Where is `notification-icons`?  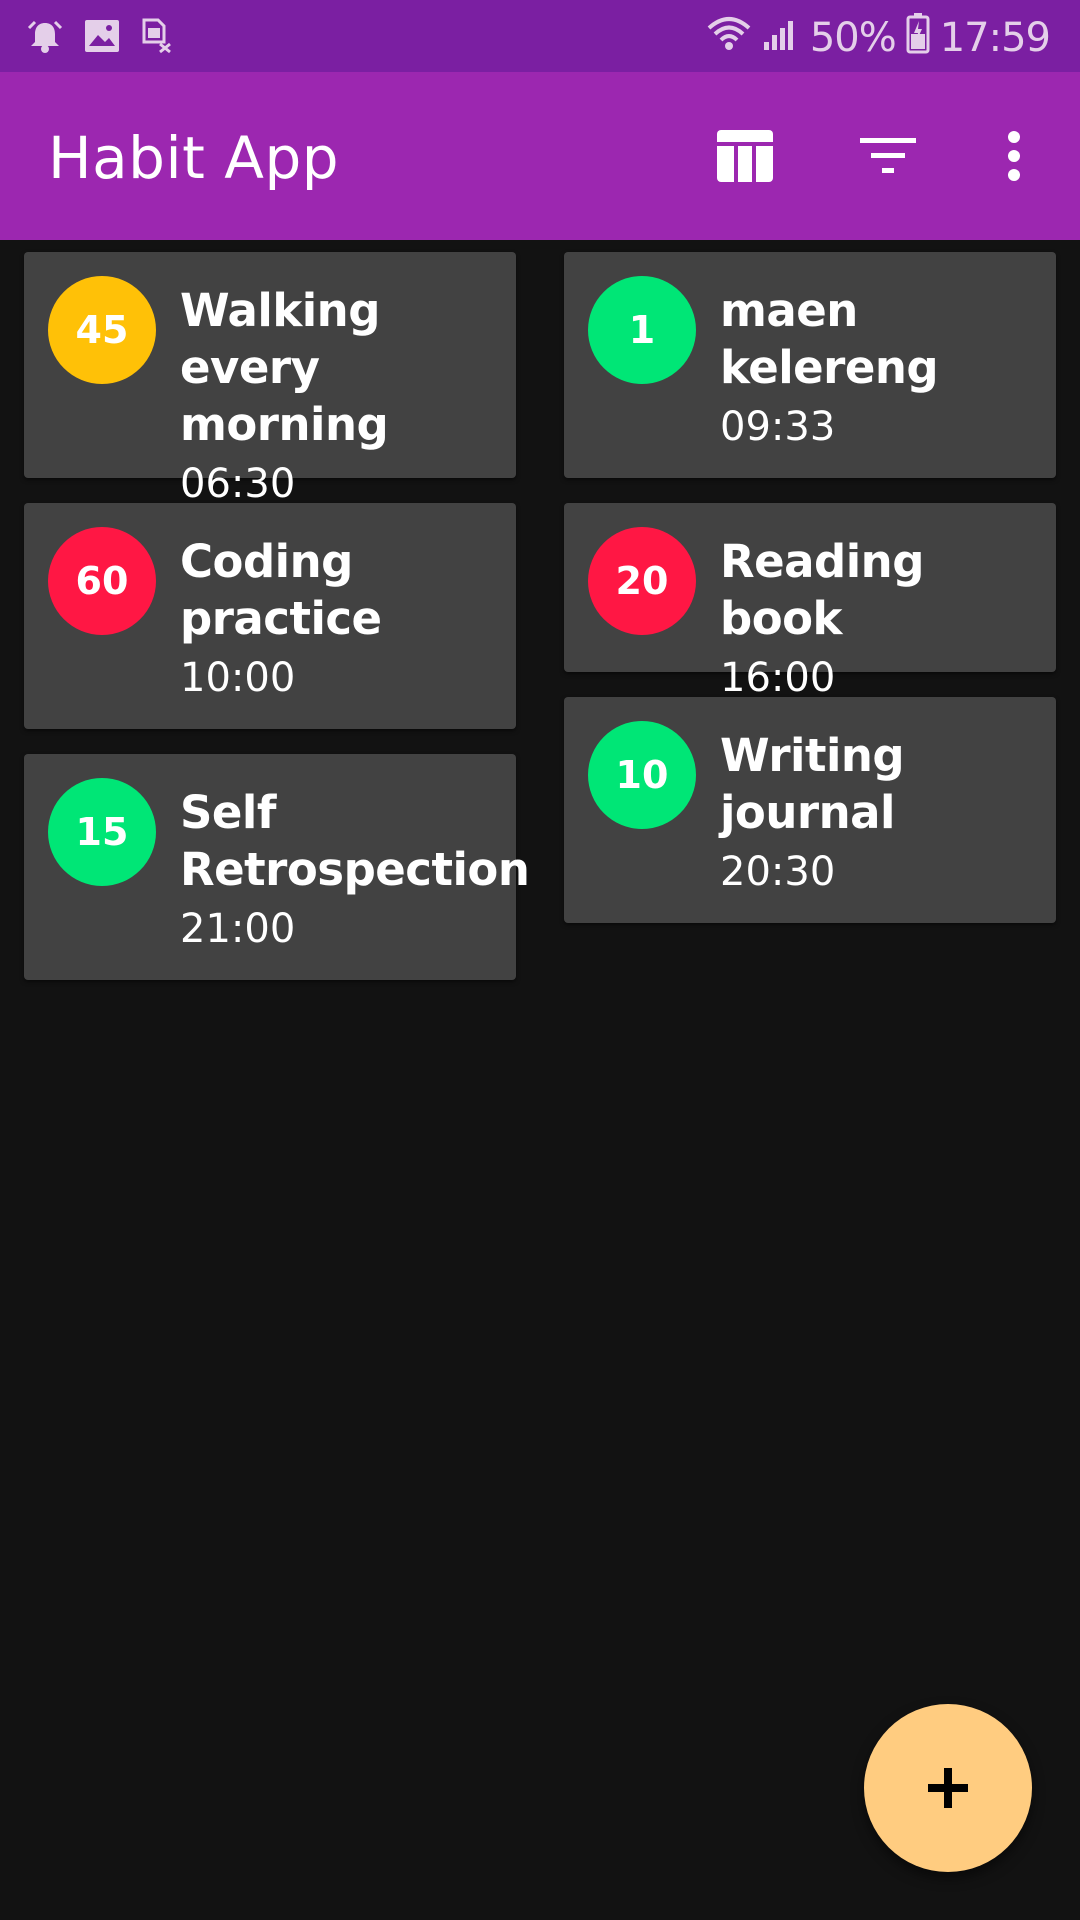 notification-icons is located at coordinates (100, 38).